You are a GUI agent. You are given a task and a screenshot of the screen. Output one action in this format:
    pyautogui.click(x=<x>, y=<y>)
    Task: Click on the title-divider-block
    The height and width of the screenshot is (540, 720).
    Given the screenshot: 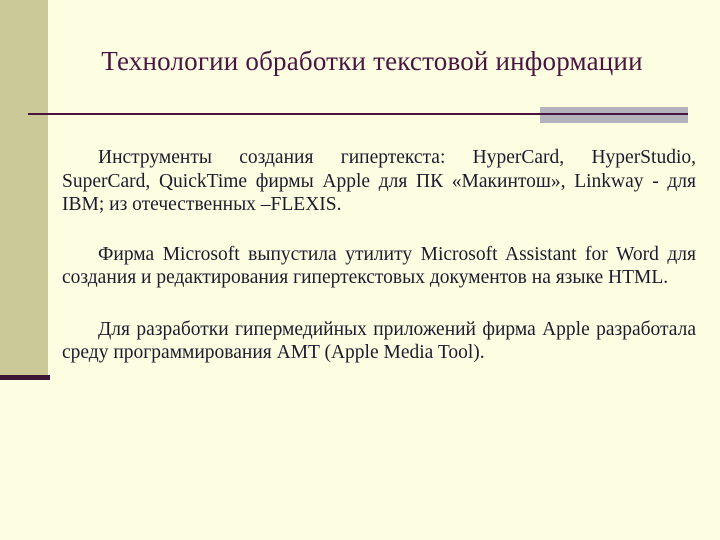 What is the action you would take?
    pyautogui.click(x=614, y=115)
    